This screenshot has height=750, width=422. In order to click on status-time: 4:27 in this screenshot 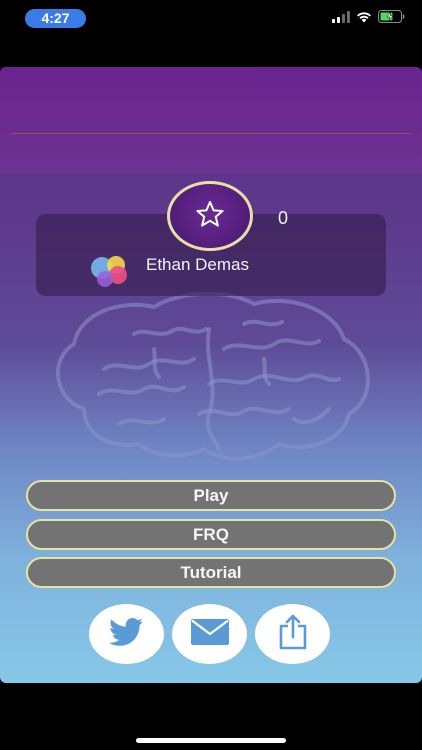, I will do `click(55, 18)`.